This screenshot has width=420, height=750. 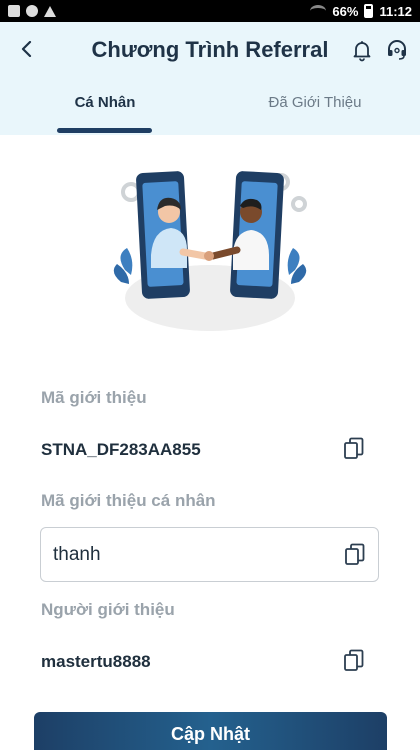 I want to click on active-tab-indicator, so click(x=104, y=130).